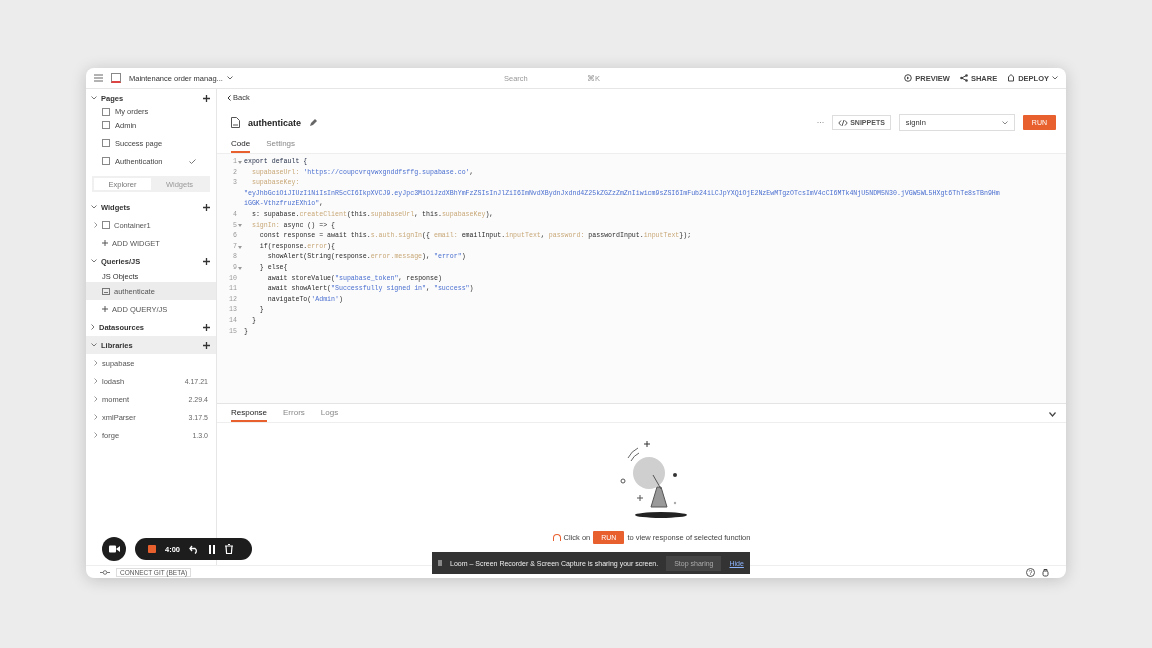 The width and height of the screenshot is (1152, 648). What do you see at coordinates (105, 572) in the screenshot?
I see `git-icon` at bounding box center [105, 572].